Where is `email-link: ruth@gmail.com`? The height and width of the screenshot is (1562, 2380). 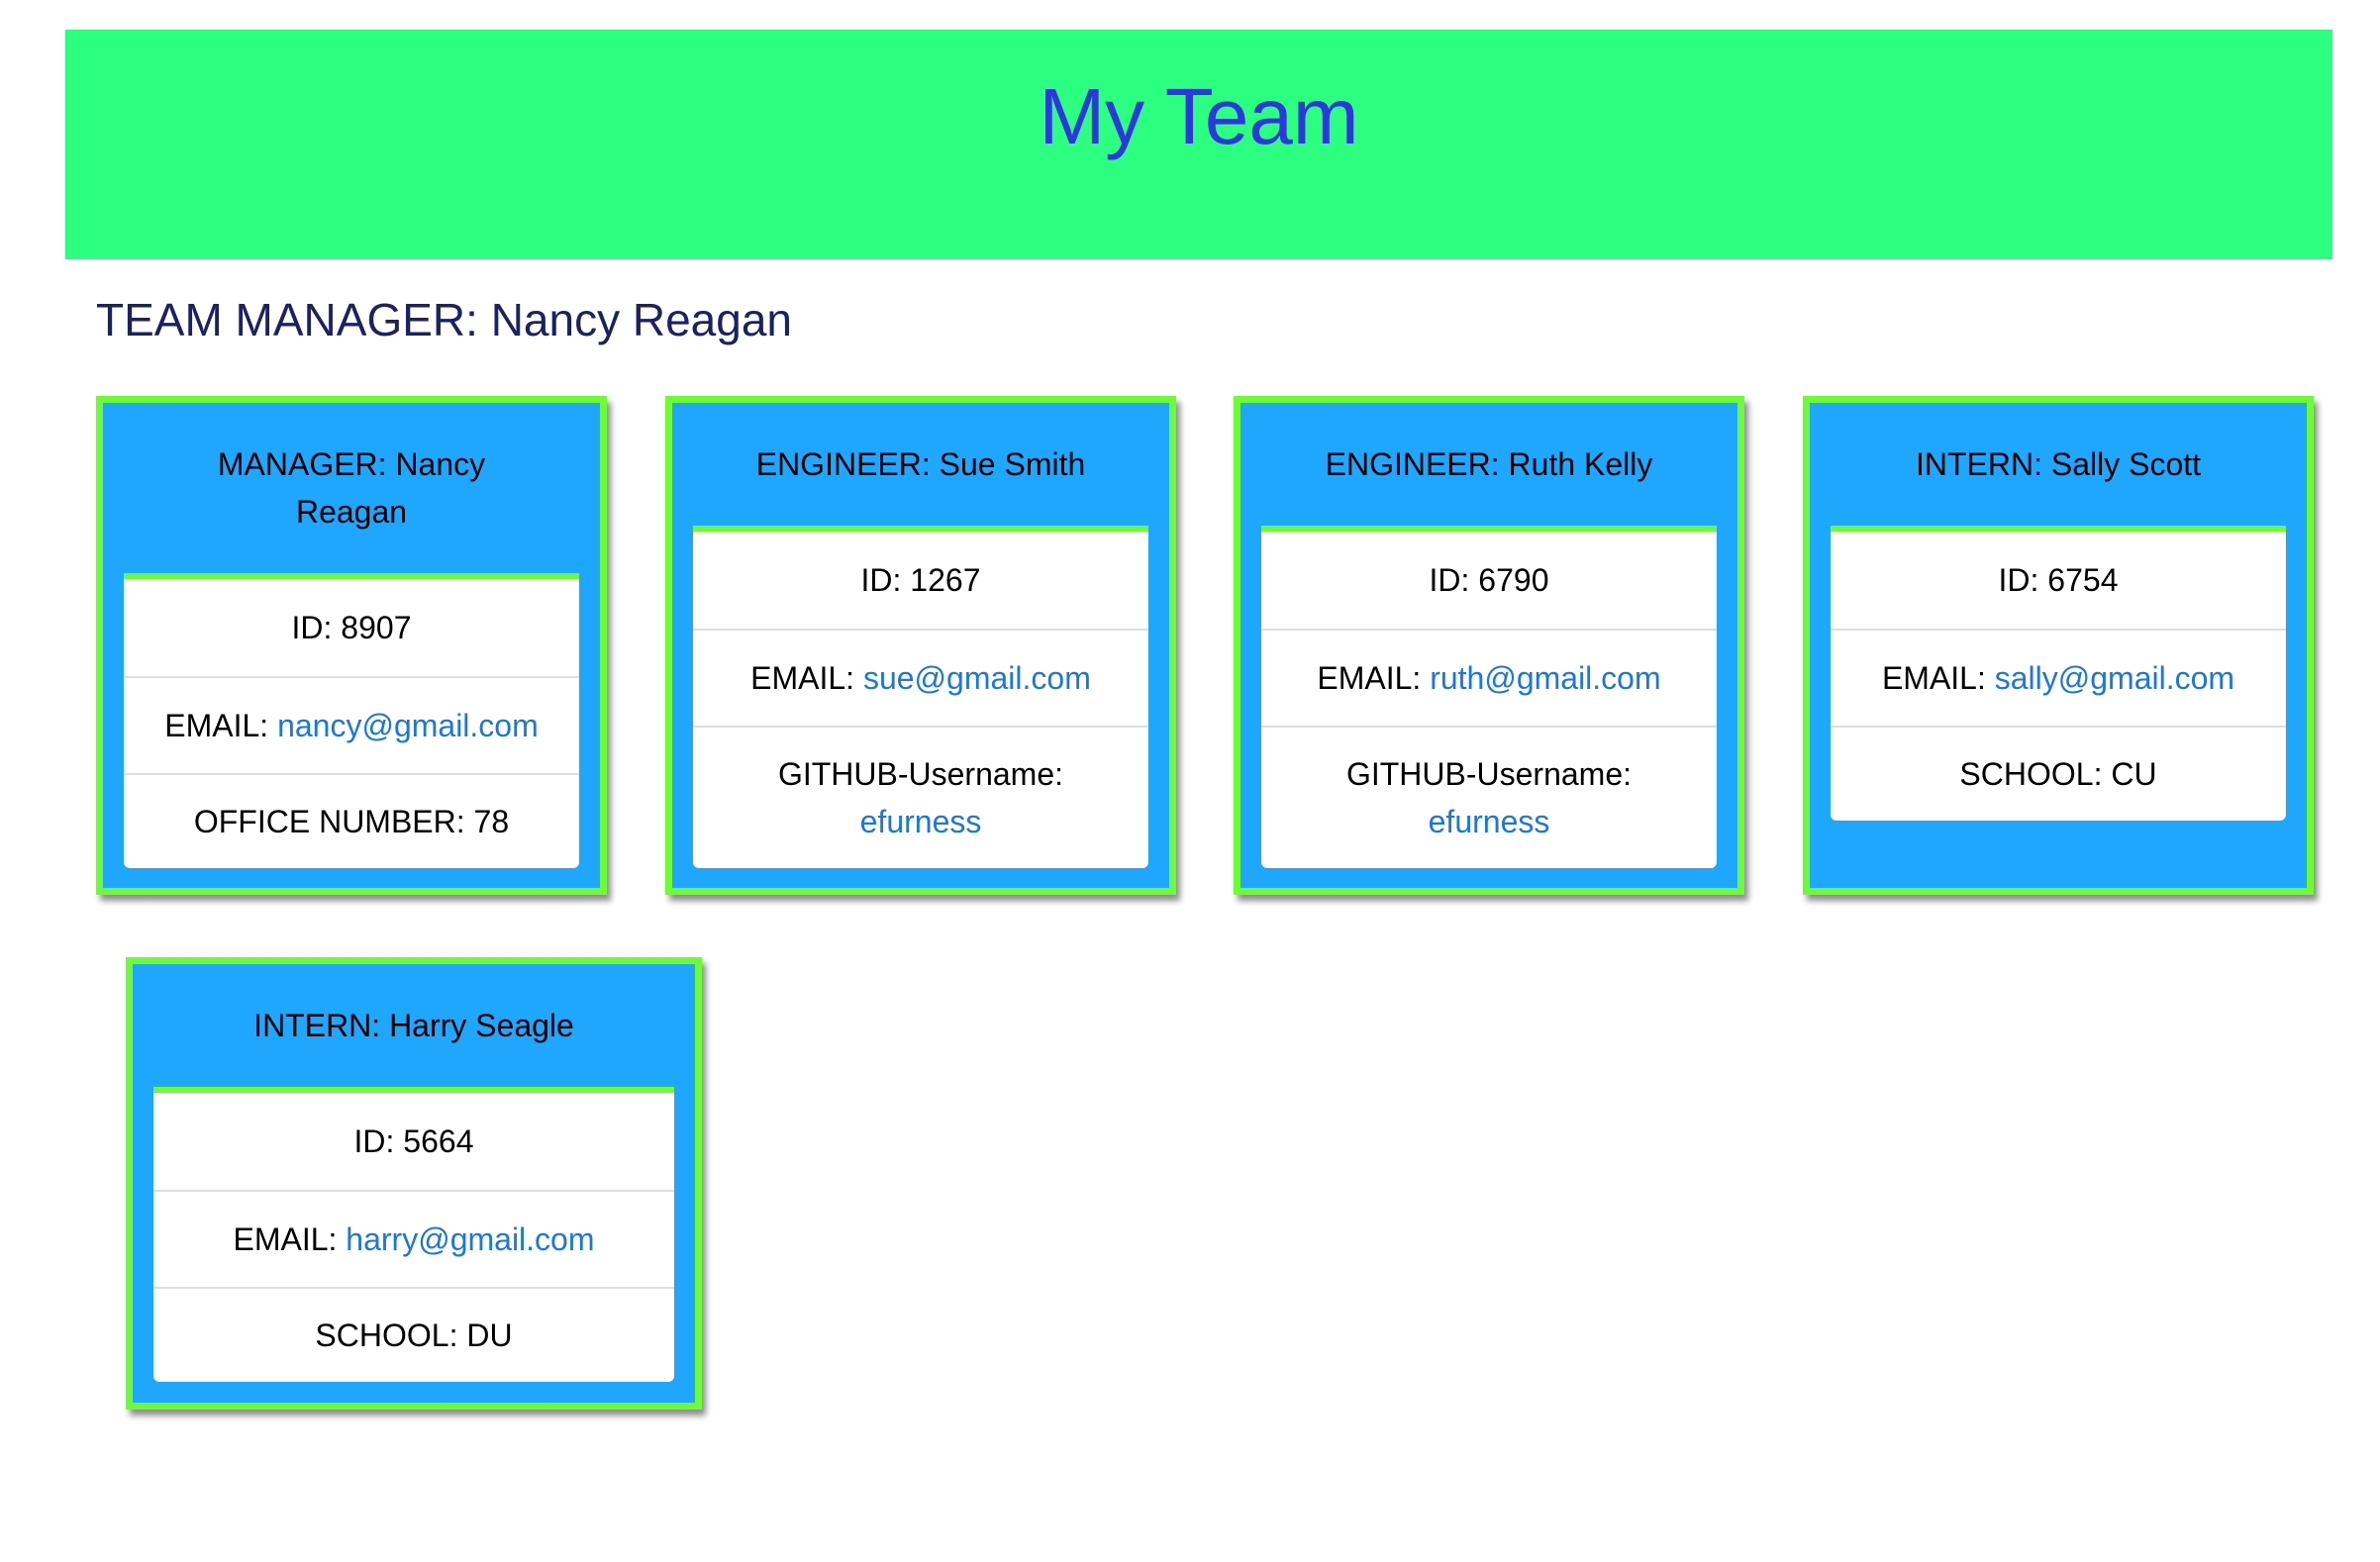
email-link: ruth@gmail.com is located at coordinates (1545, 678).